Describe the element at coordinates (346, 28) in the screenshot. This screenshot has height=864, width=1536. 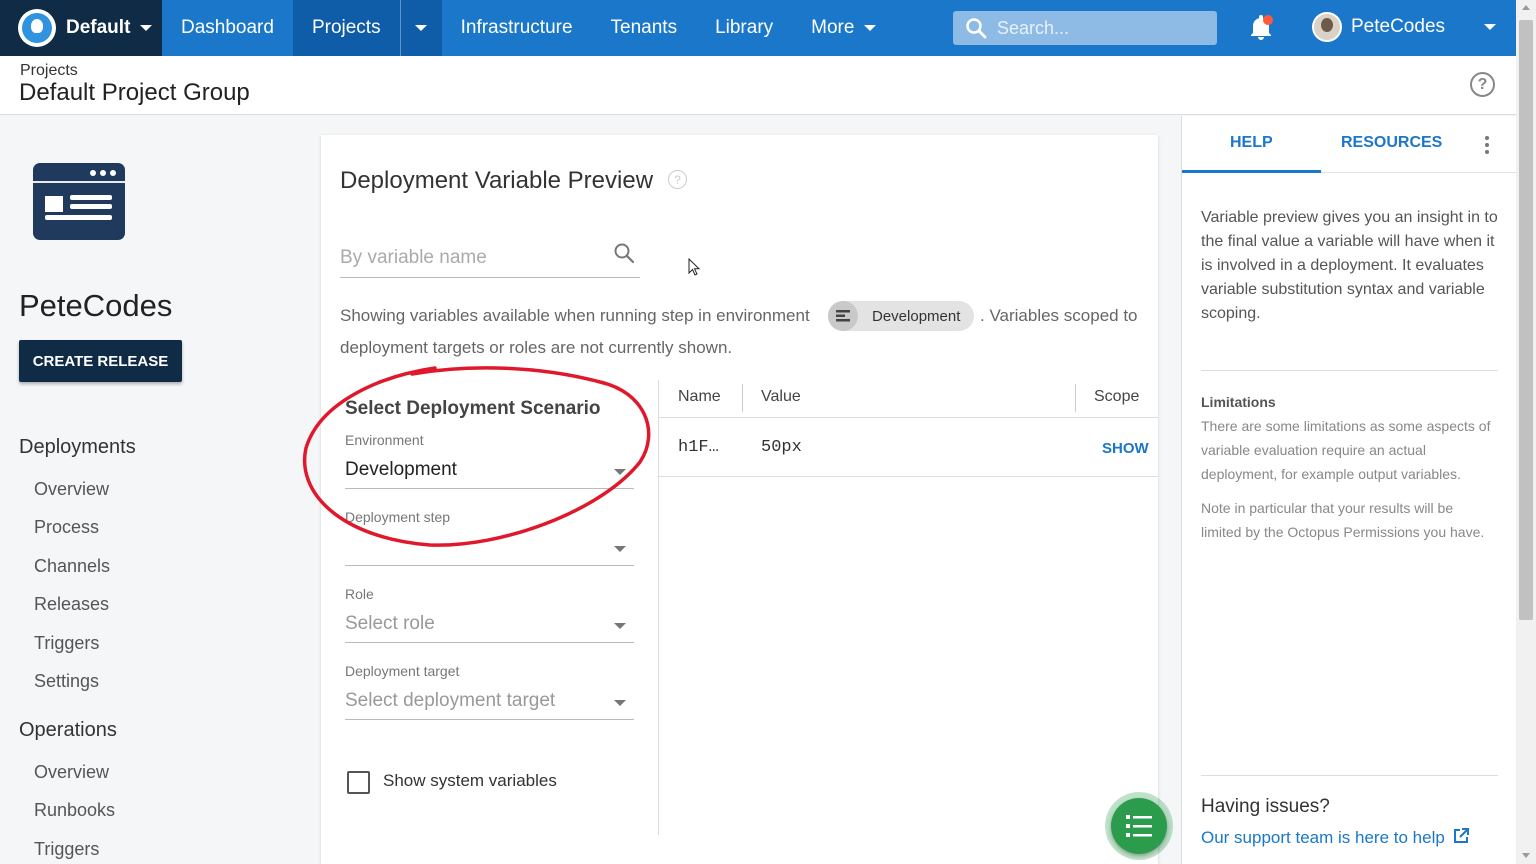
I see `nav-projects: Projects` at that location.